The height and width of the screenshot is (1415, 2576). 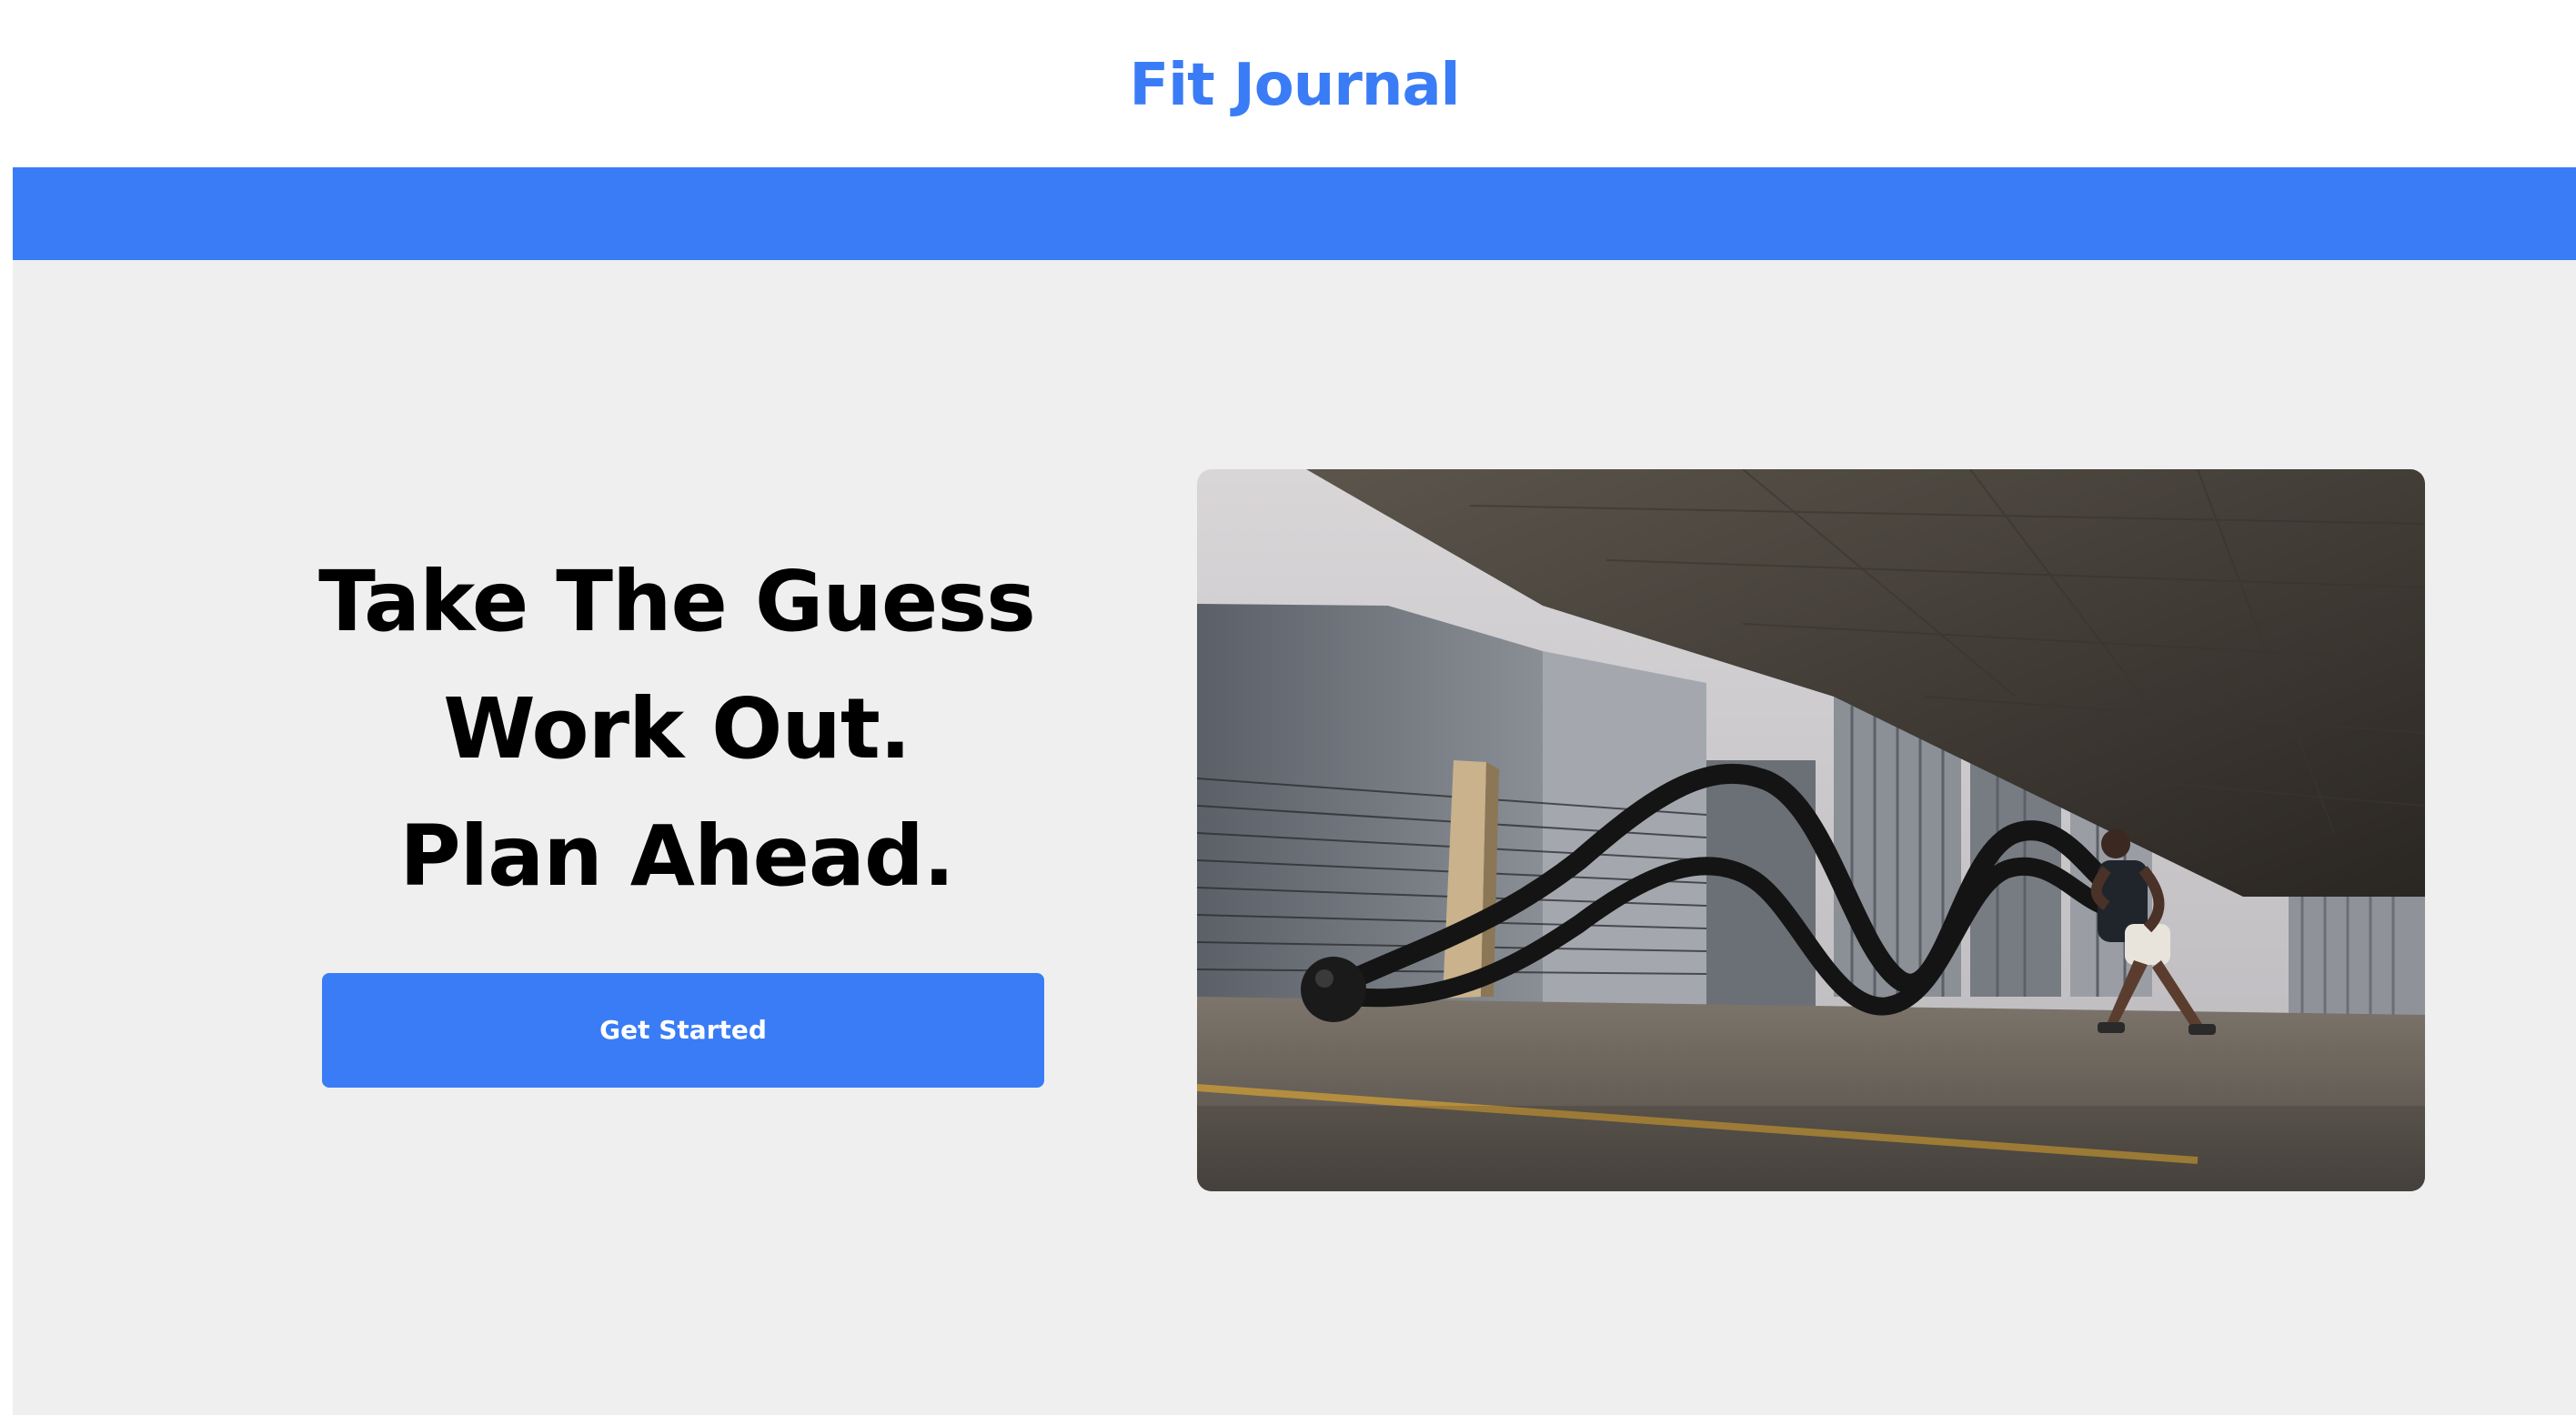 What do you see at coordinates (677, 601) in the screenshot?
I see `headline-line-1: Take The Guess` at bounding box center [677, 601].